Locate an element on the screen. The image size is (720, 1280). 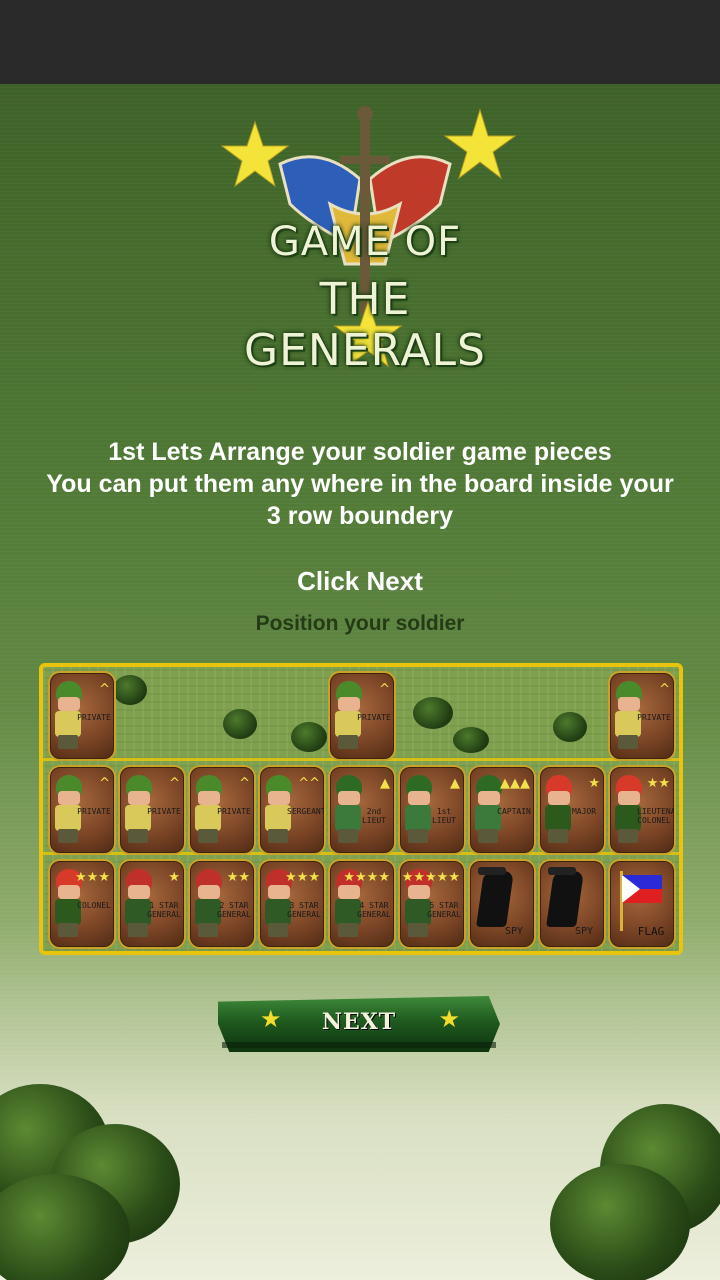
piece-rank-label: 1st LIEUT is located at coordinates (444, 816).